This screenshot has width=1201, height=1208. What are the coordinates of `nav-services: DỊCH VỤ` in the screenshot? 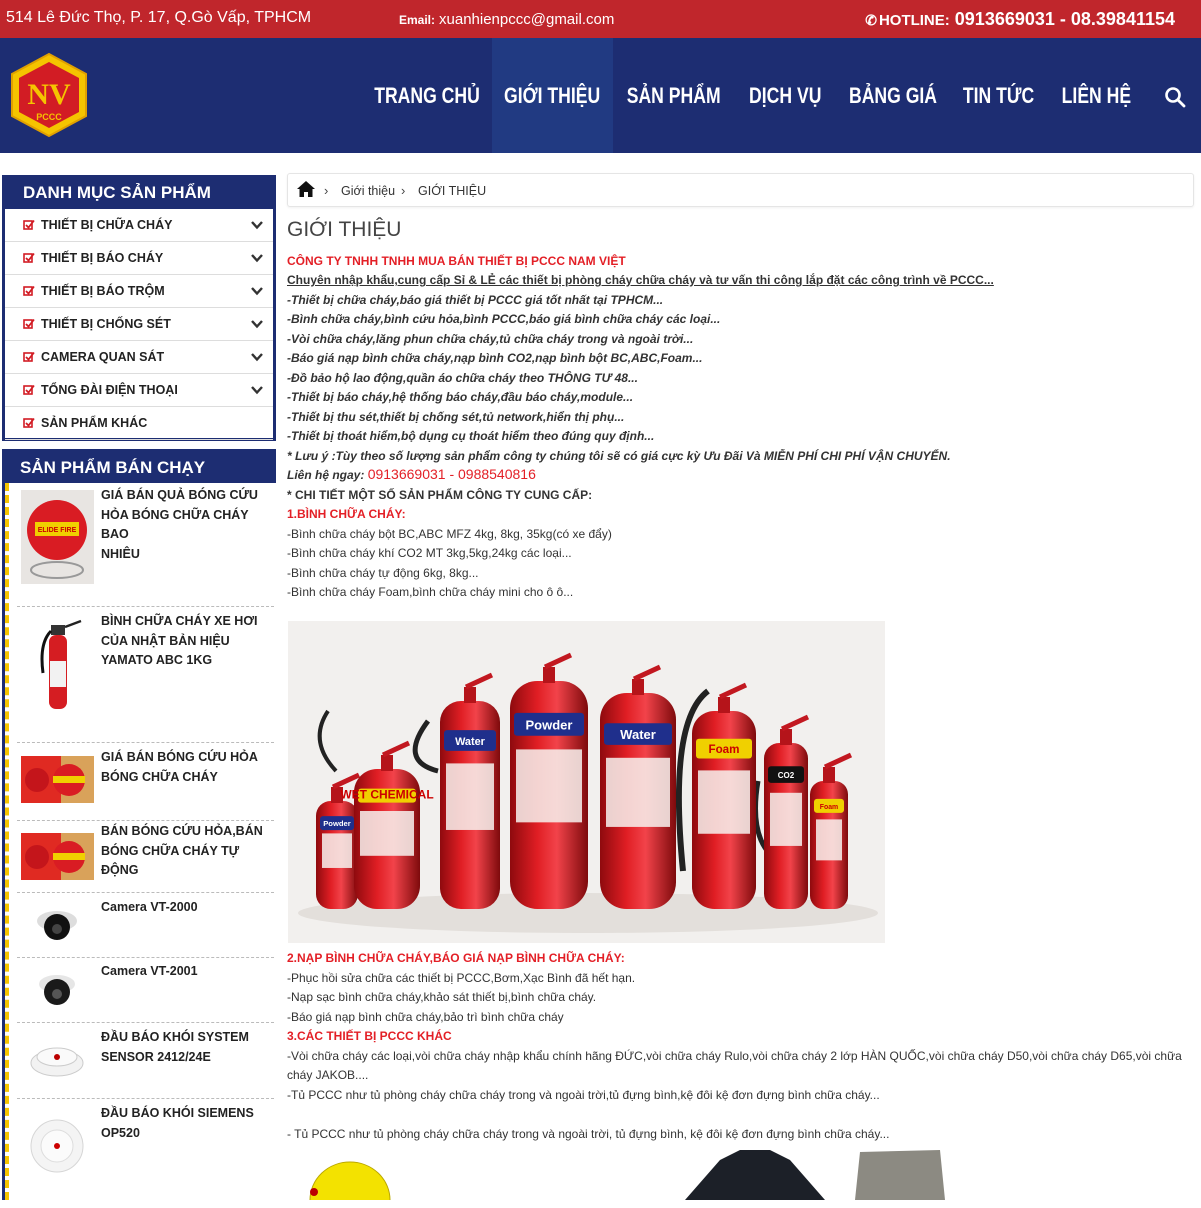 It's located at (785, 95).